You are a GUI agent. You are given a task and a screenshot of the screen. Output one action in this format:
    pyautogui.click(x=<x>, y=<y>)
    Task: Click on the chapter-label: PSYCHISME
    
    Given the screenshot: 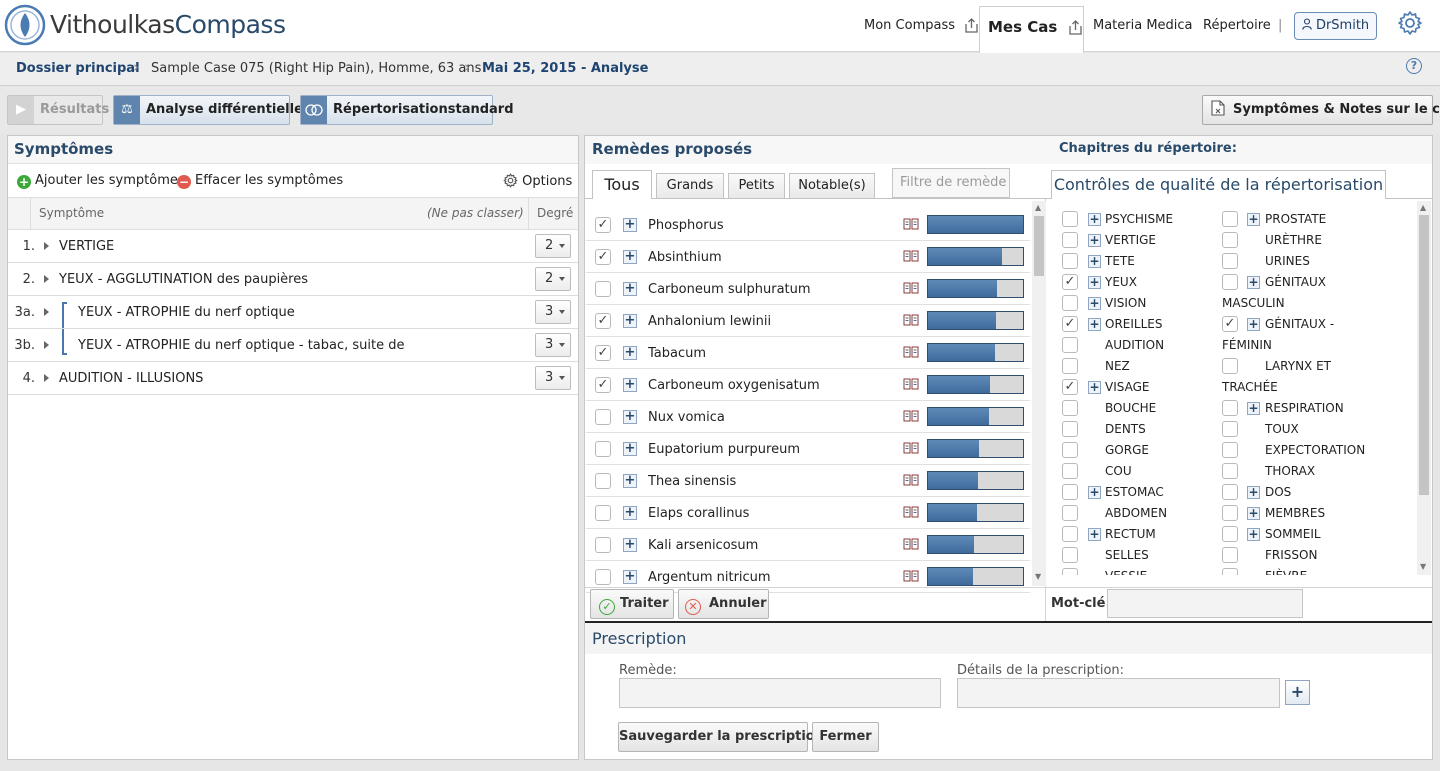 What is the action you would take?
    pyautogui.click(x=1139, y=219)
    